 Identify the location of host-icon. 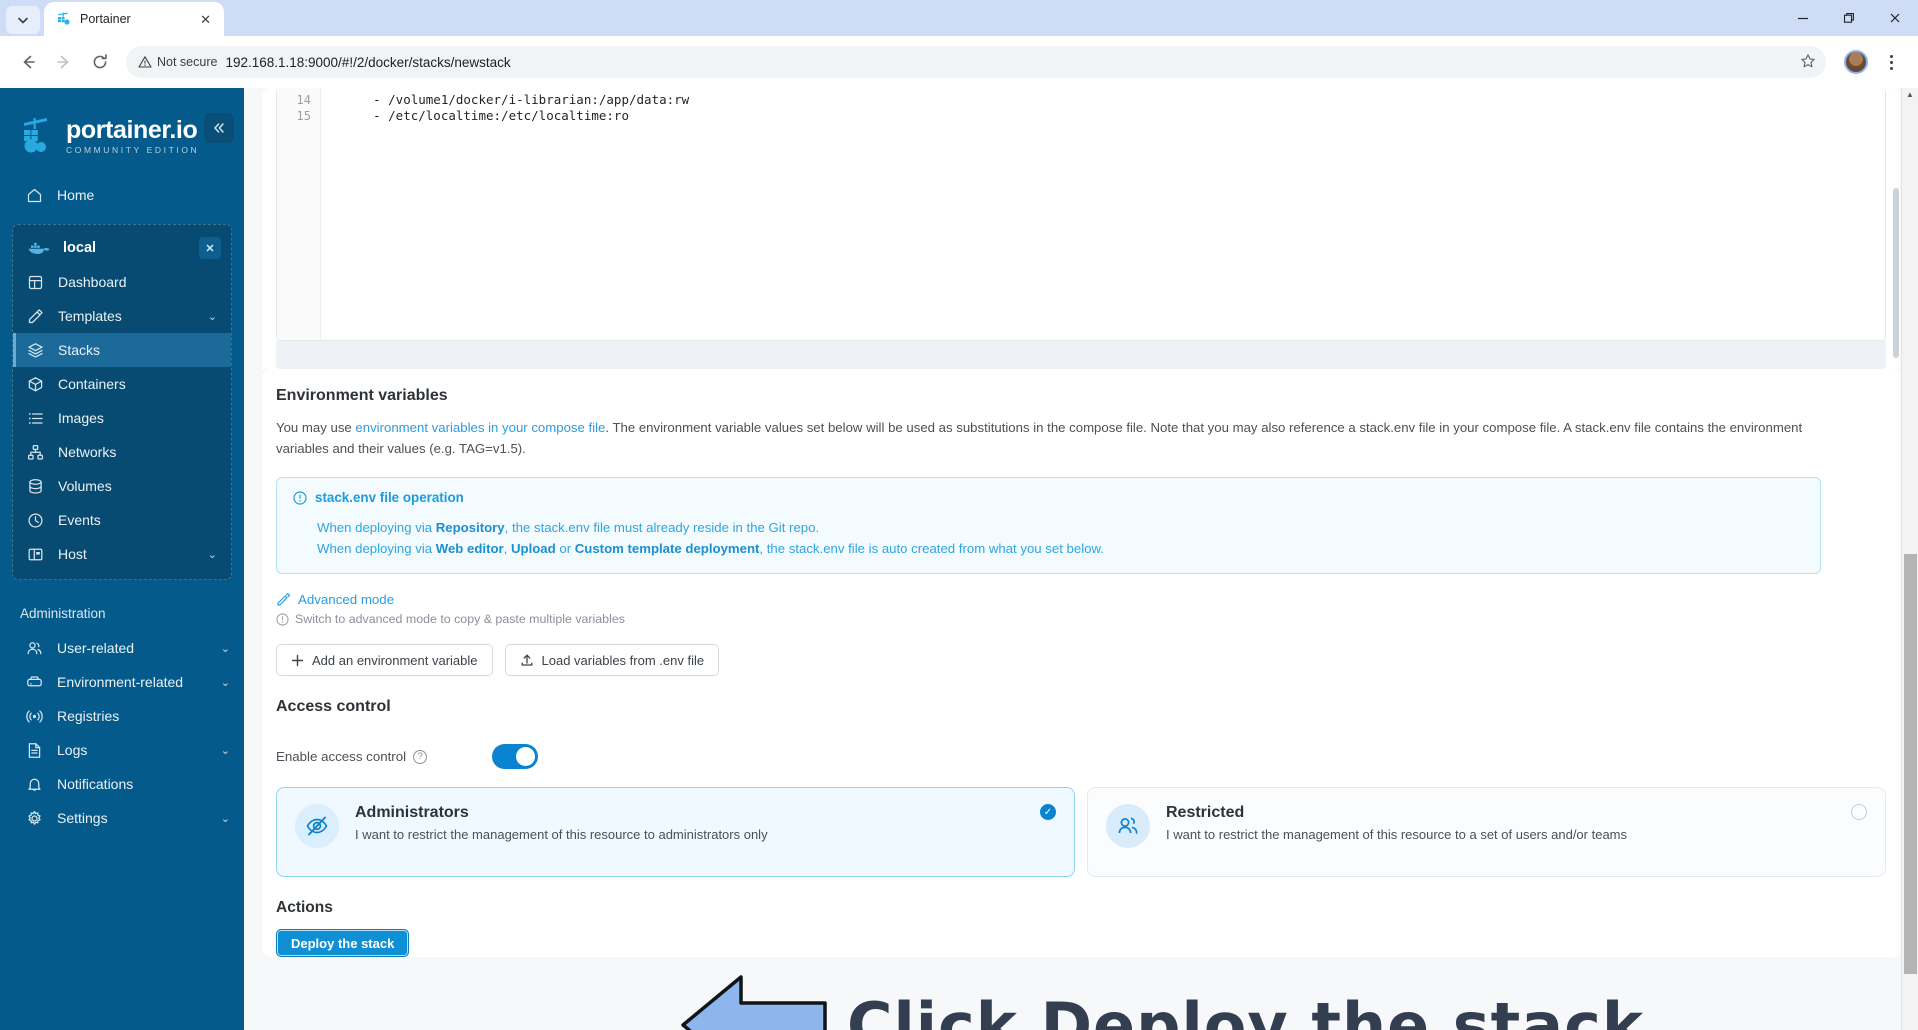
(35, 554).